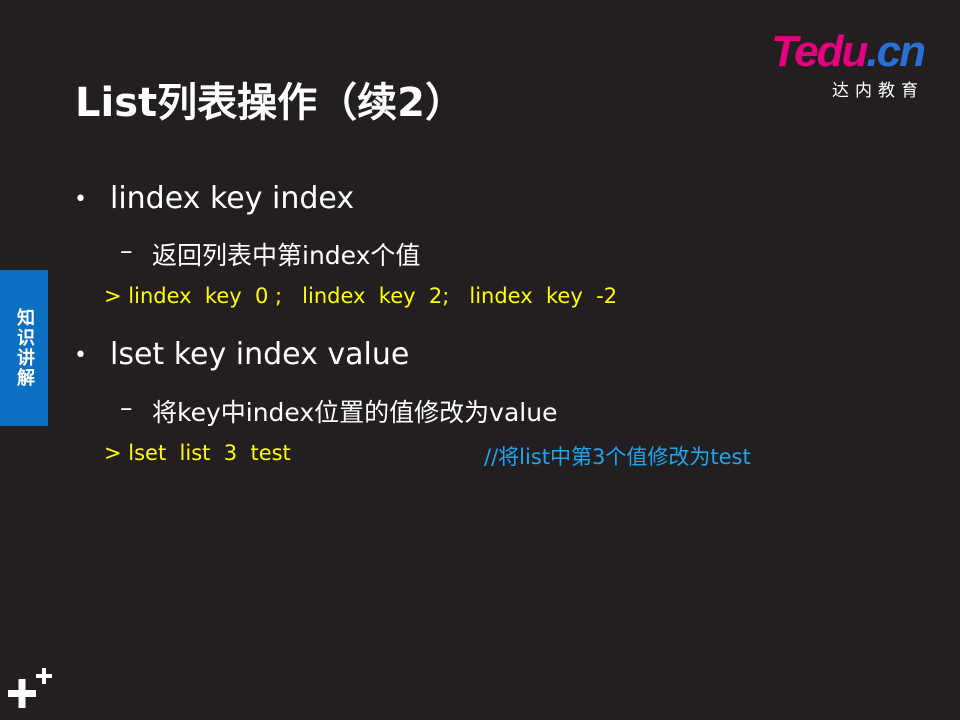 The image size is (960, 720). Describe the element at coordinates (617, 457) in the screenshot. I see `code-comment-lset: //将list中第3个值修改为test` at that location.